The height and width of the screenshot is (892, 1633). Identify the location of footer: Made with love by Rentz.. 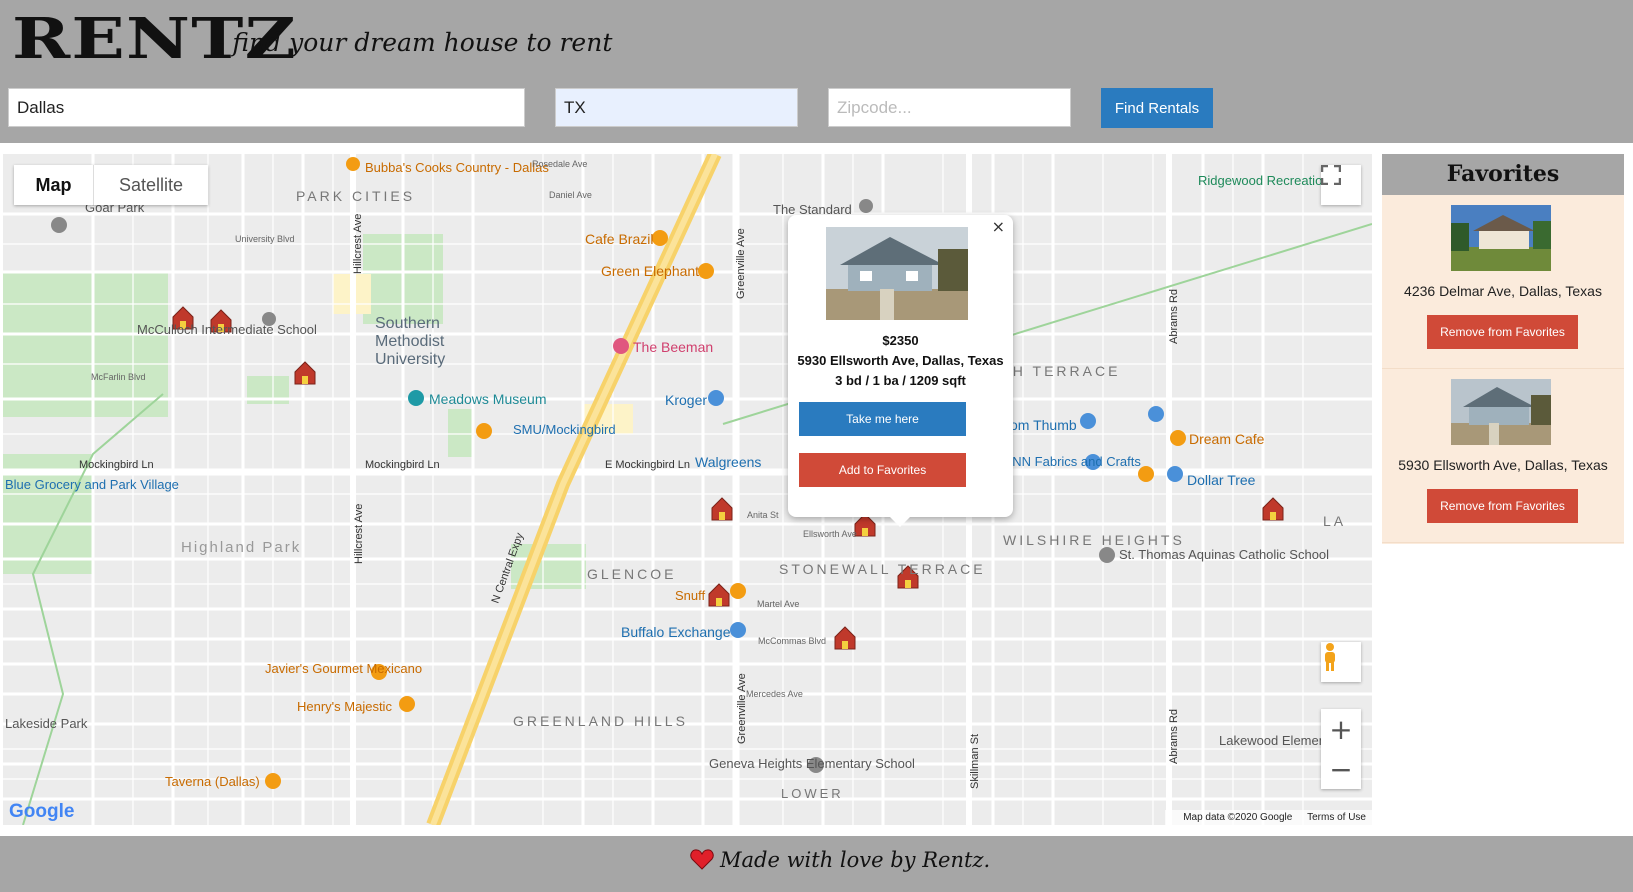
(816, 864).